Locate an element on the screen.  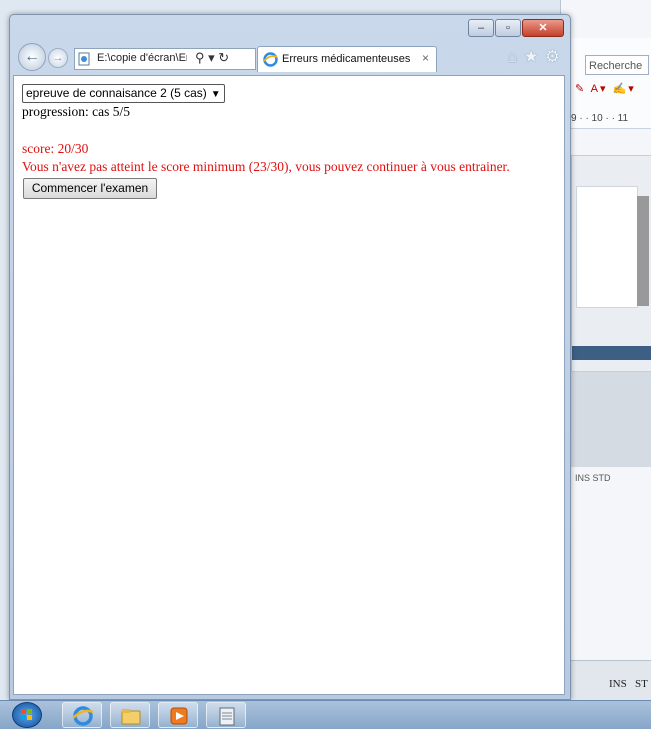
browser-toolbar-icons: ⌂ ★ ⚙ is located at coordinates (530, 57).